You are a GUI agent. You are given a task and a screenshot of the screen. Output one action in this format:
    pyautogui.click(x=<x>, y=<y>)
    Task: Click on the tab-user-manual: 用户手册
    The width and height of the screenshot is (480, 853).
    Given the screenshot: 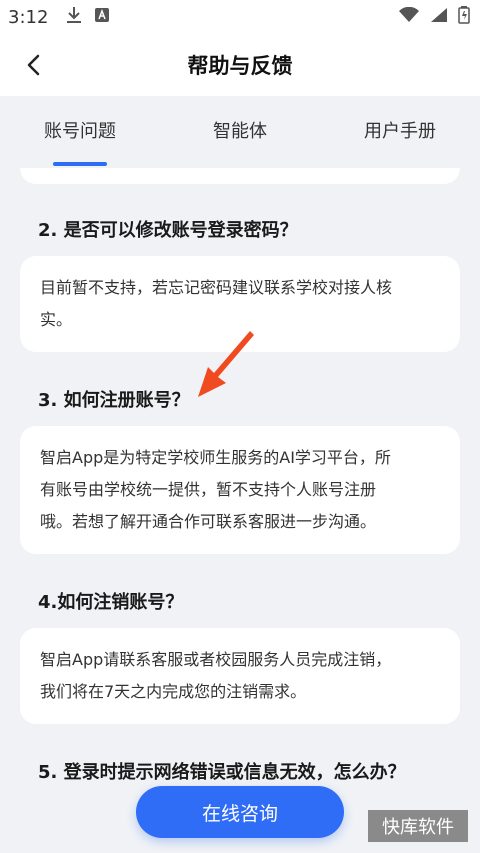 What is the action you would take?
    pyautogui.click(x=400, y=132)
    